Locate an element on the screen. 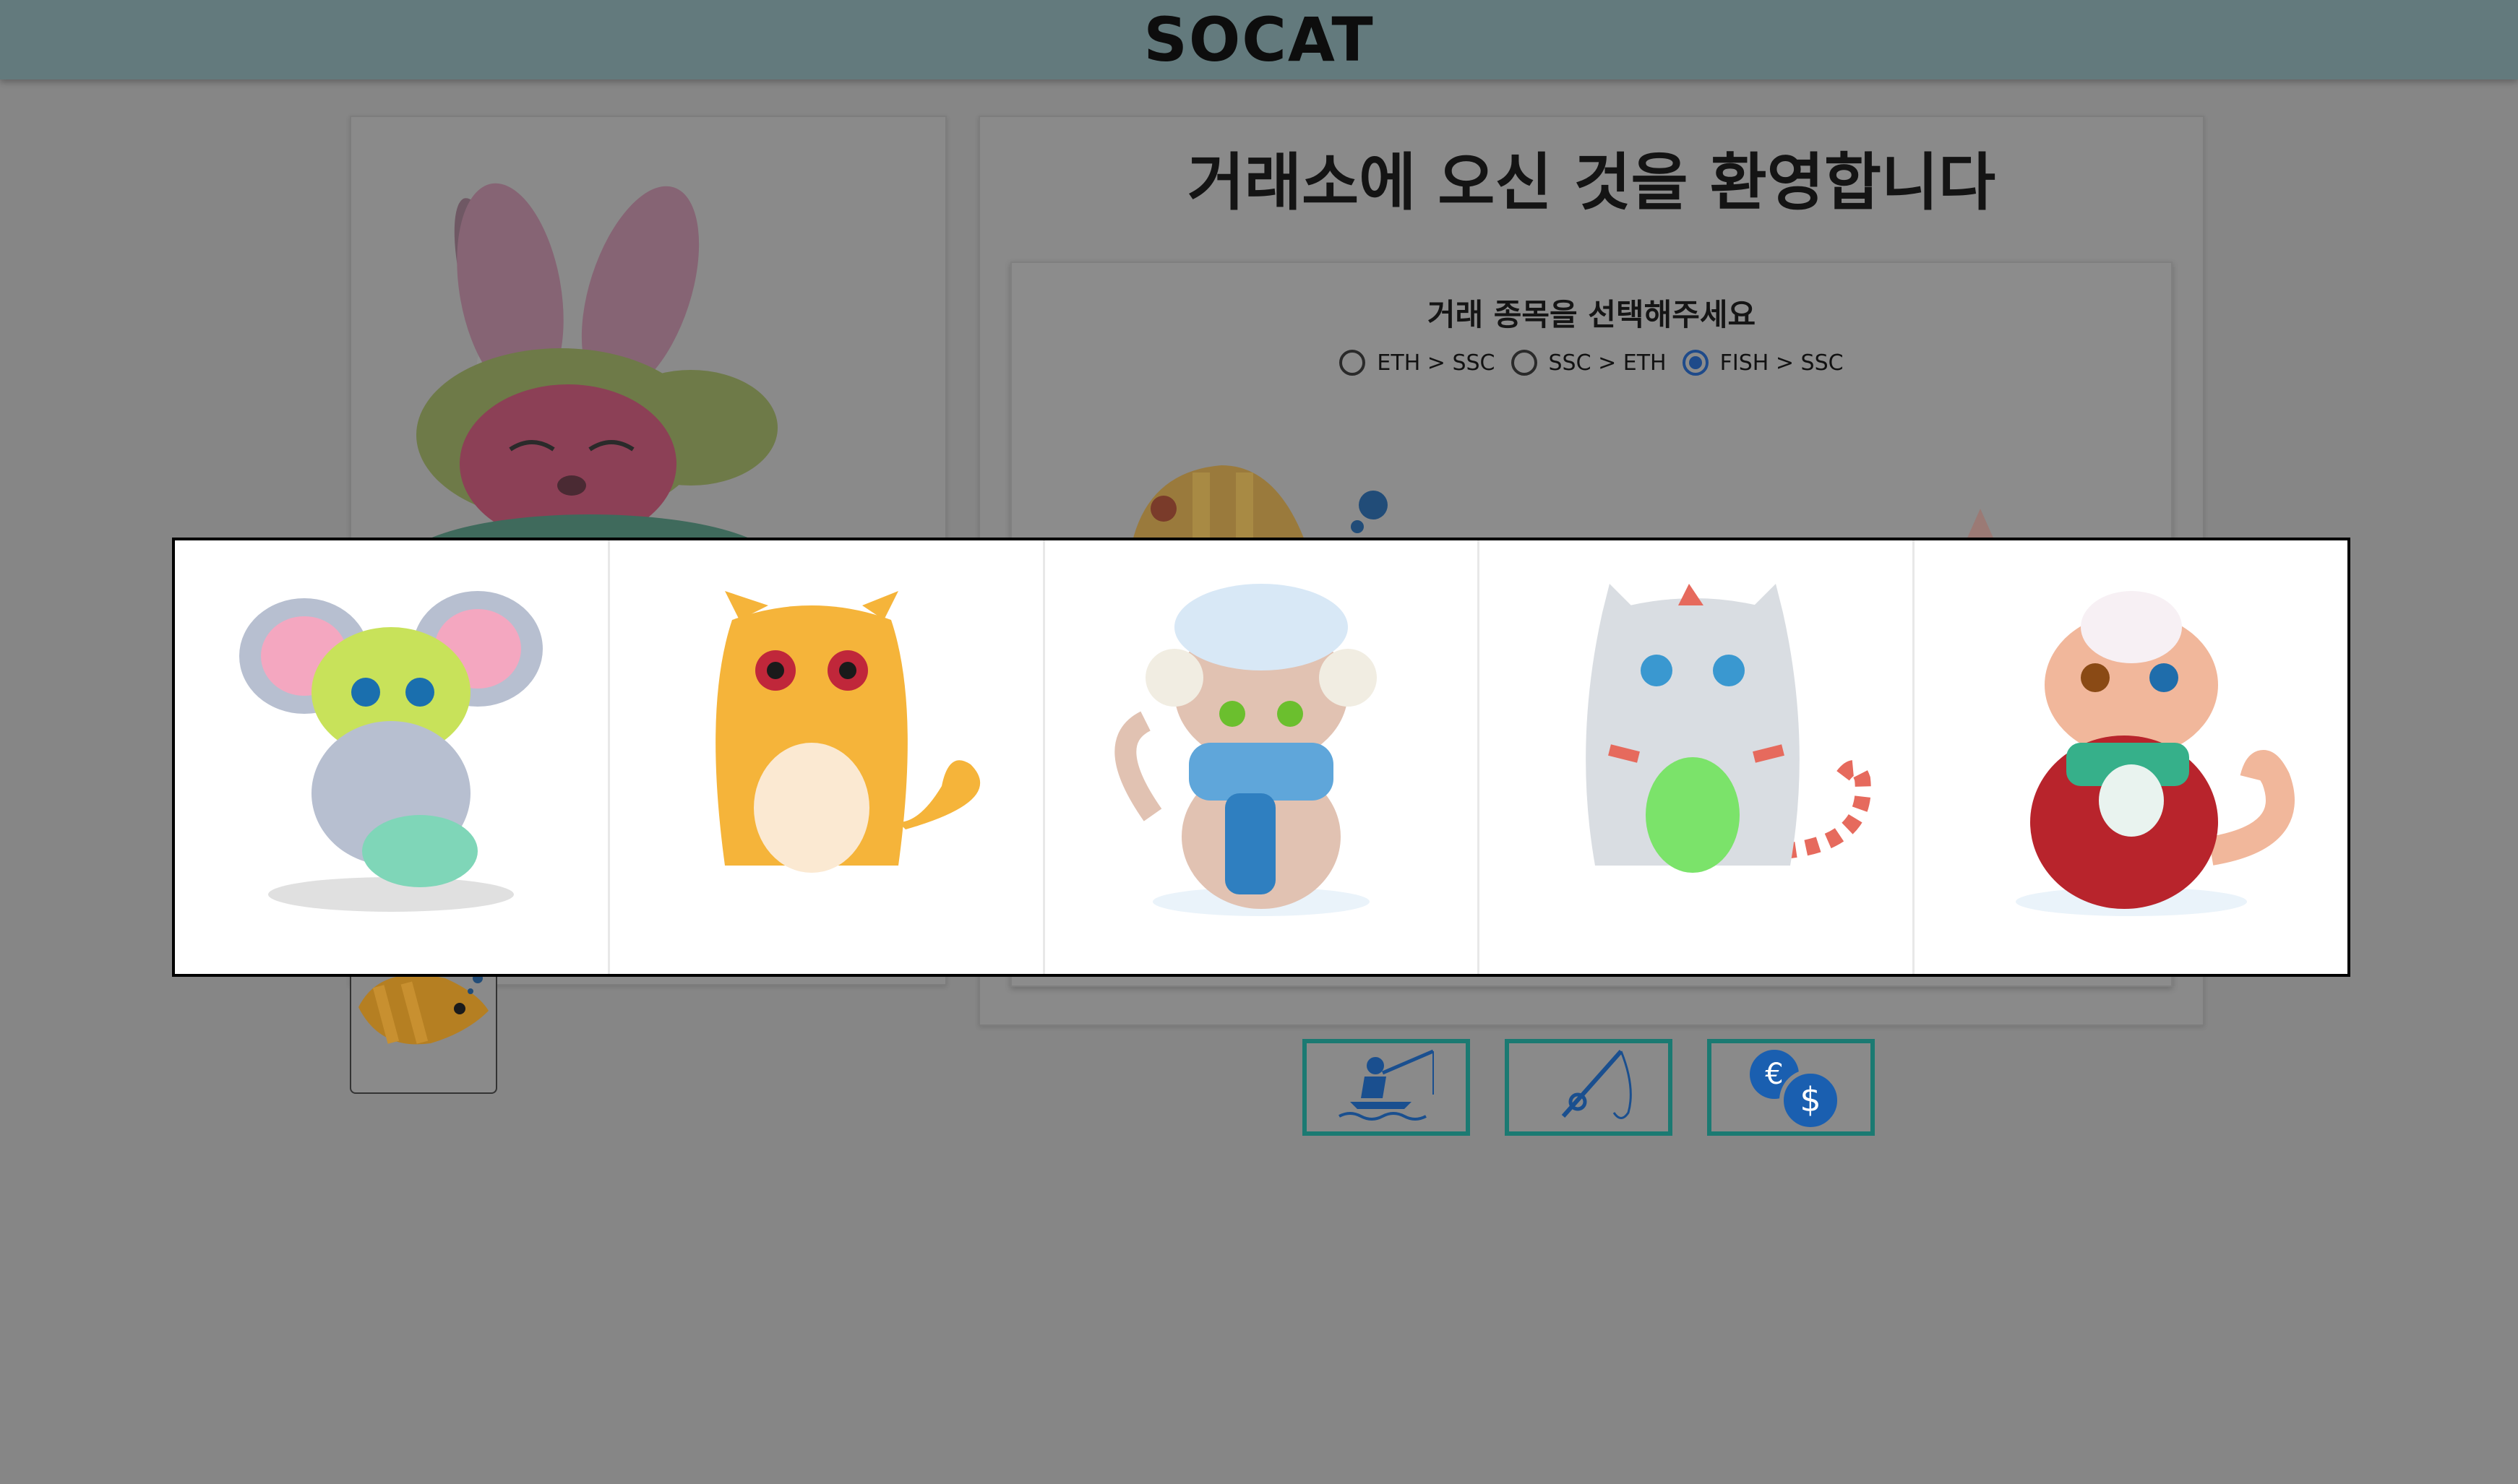 The width and height of the screenshot is (2518, 1484). radio-eth-ssc is located at coordinates (1352, 363).